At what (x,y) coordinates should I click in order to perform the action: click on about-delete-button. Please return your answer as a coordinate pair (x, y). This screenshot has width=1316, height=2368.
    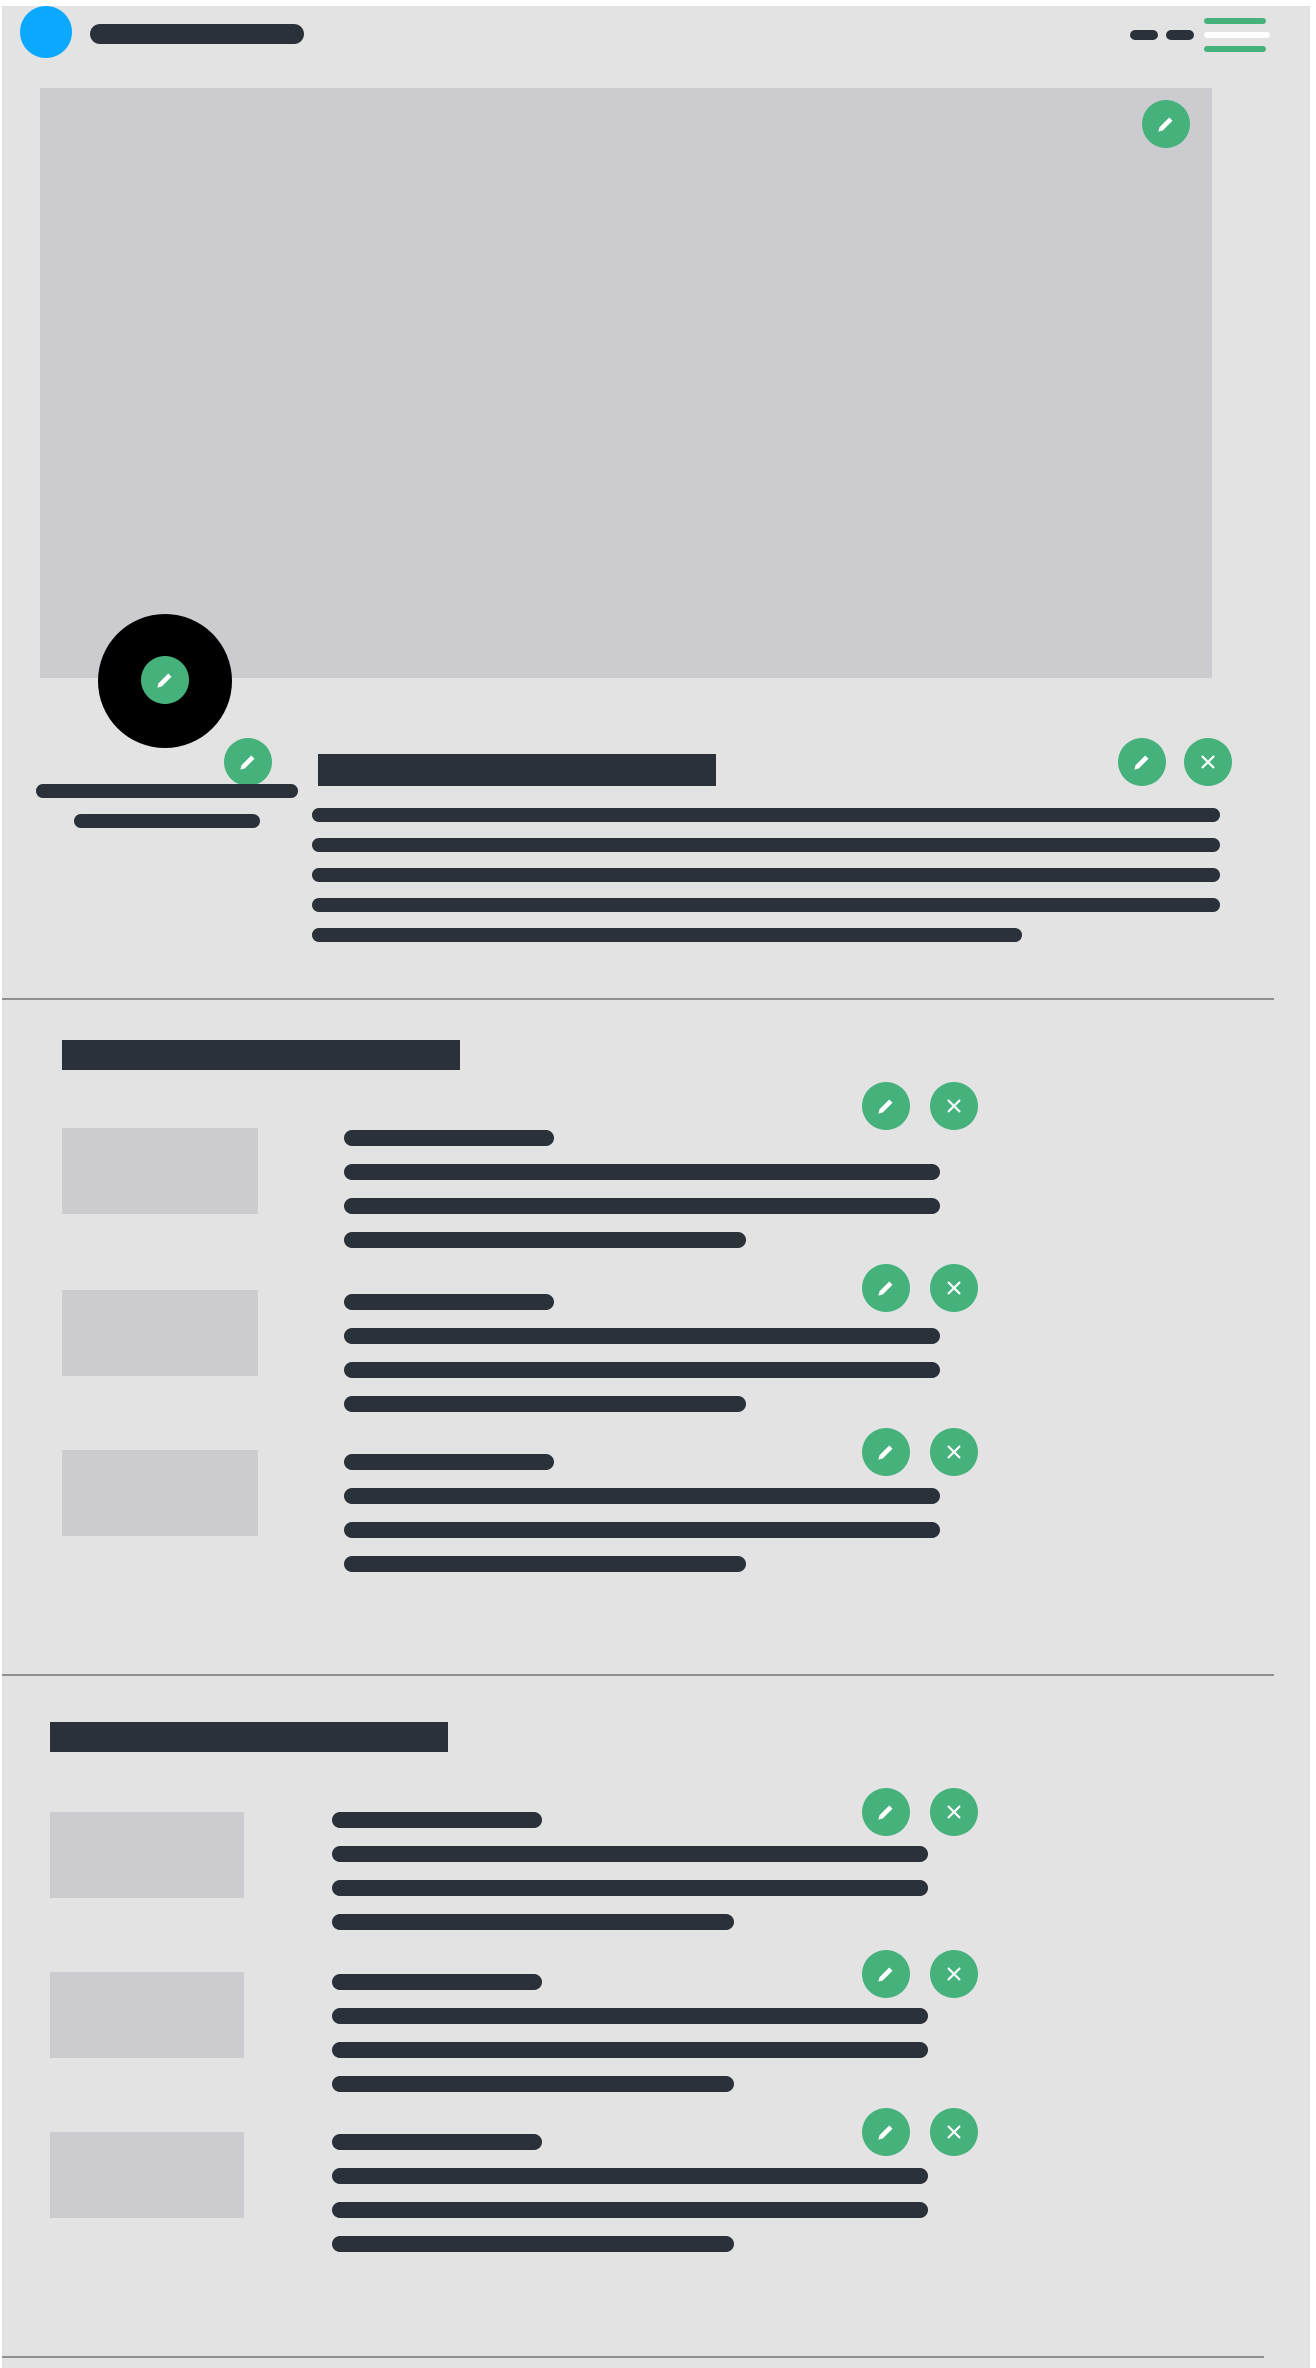
    Looking at the image, I should click on (1208, 762).